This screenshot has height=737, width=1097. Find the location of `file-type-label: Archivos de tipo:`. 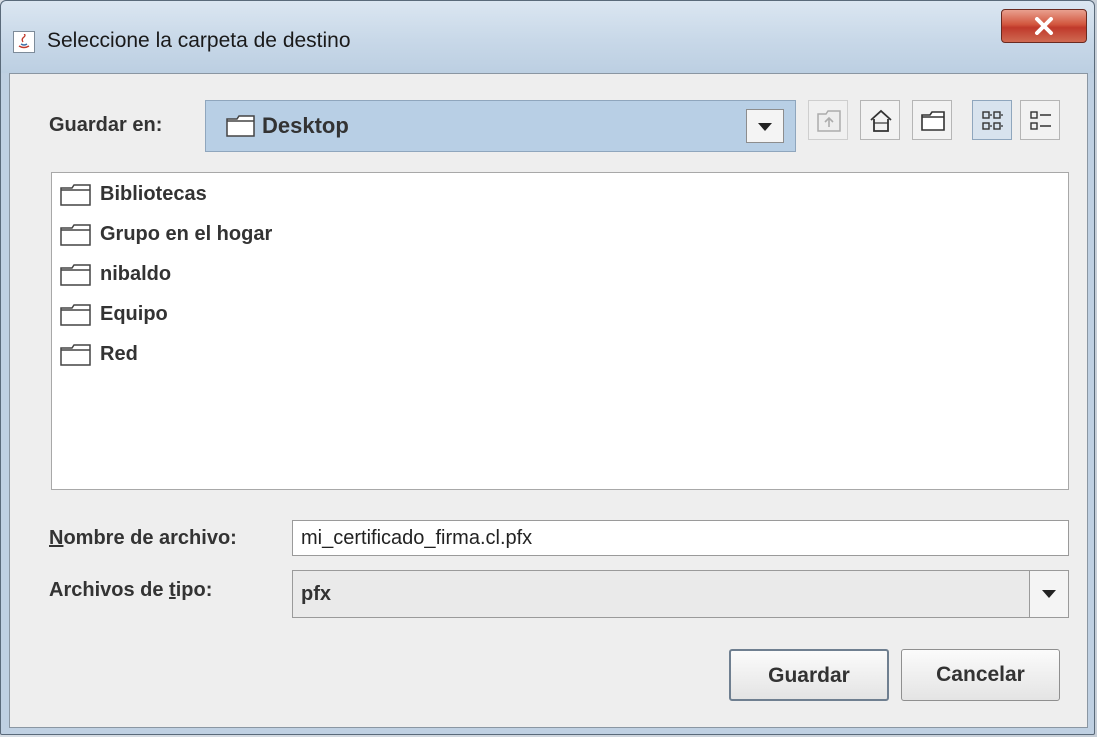

file-type-label: Archivos de tipo: is located at coordinates (130, 590).